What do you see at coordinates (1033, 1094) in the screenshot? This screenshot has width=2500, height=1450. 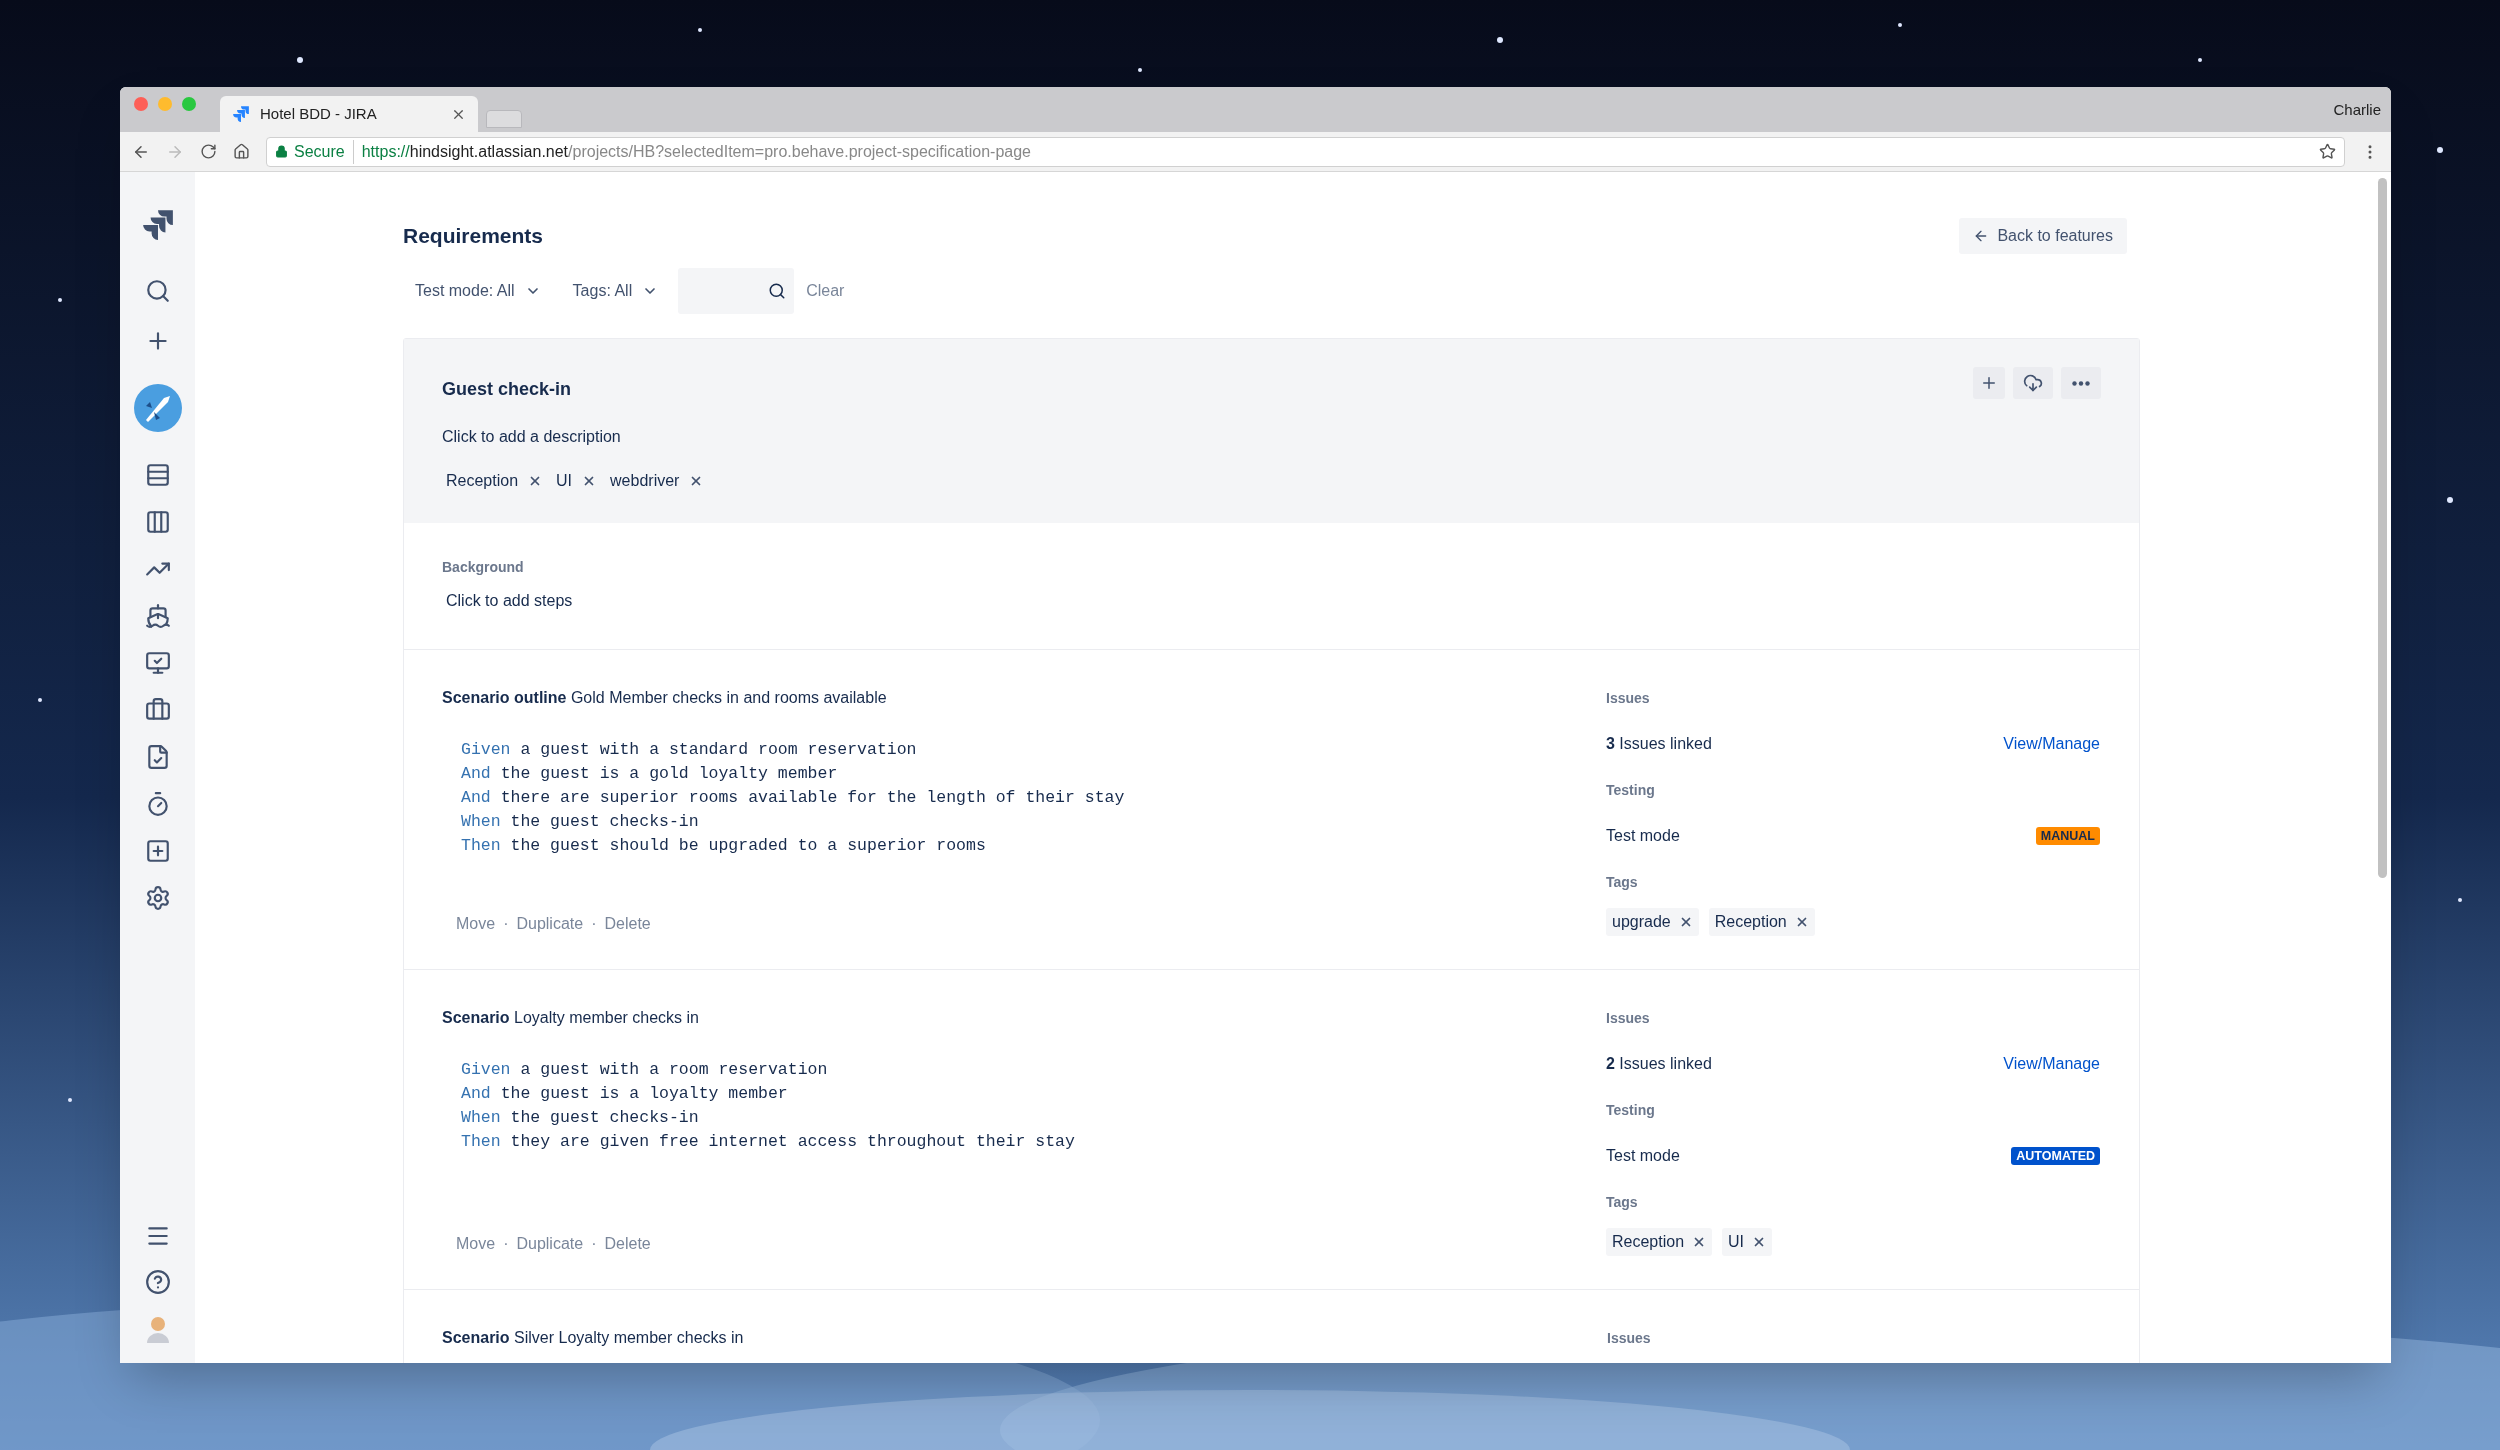 I see `gherkin-step: And the guest is a loyalty member` at bounding box center [1033, 1094].